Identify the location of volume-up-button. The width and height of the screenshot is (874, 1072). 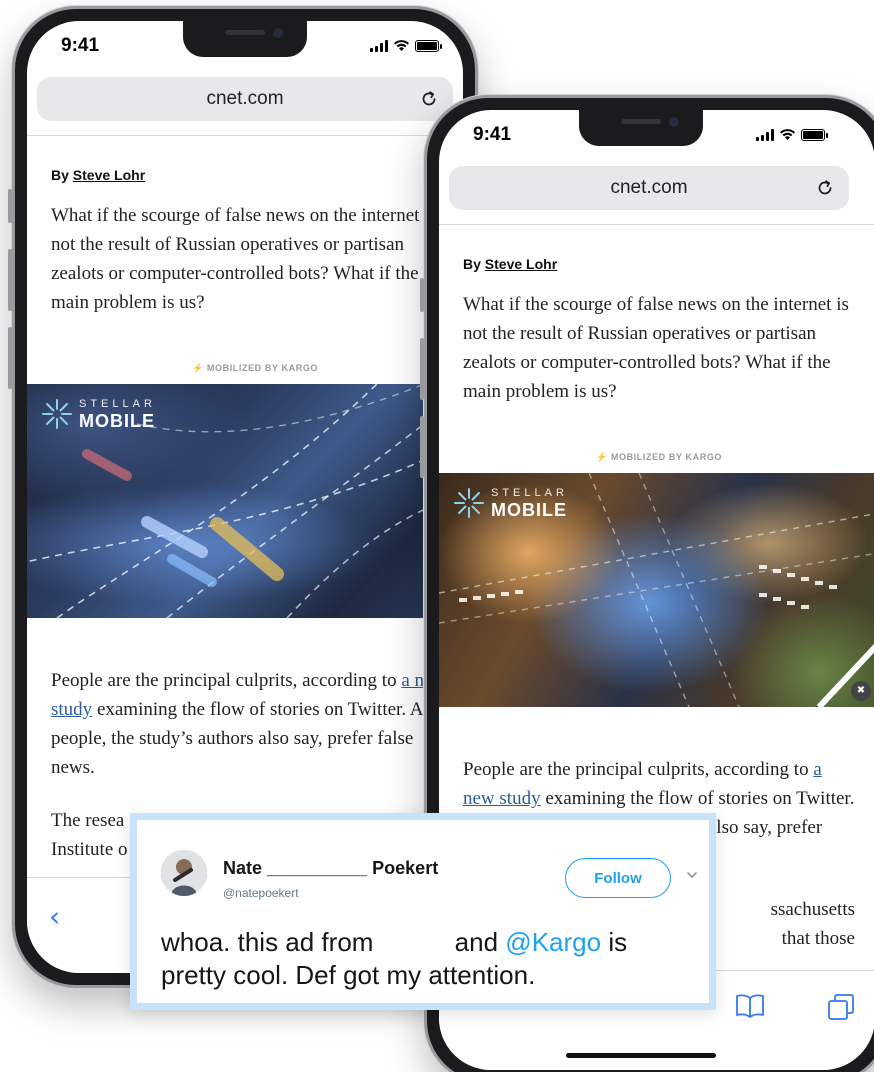
(10, 280).